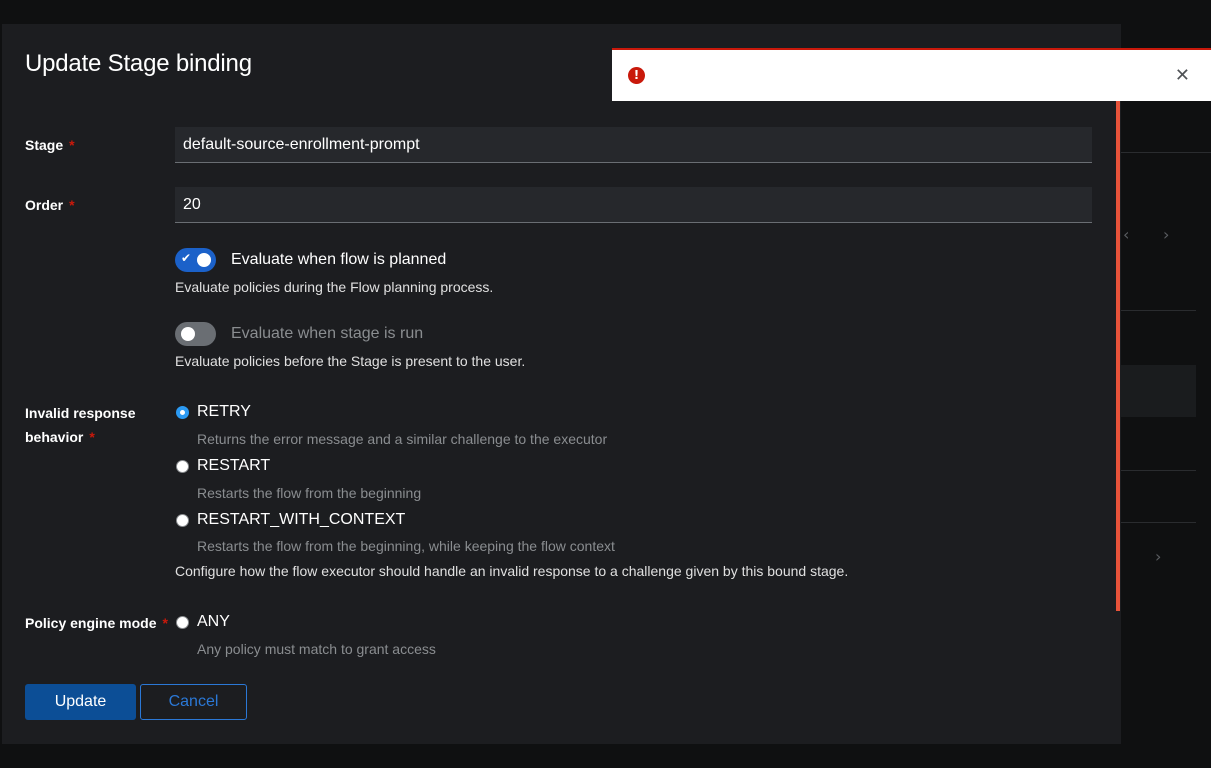 This screenshot has width=1211, height=768. I want to click on order-label: Order *, so click(50, 205).